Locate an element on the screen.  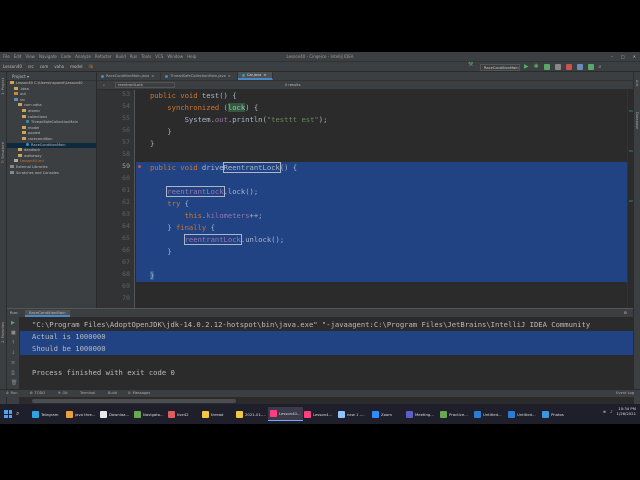
breadcrumb-item: src is located at coordinates (31, 67).